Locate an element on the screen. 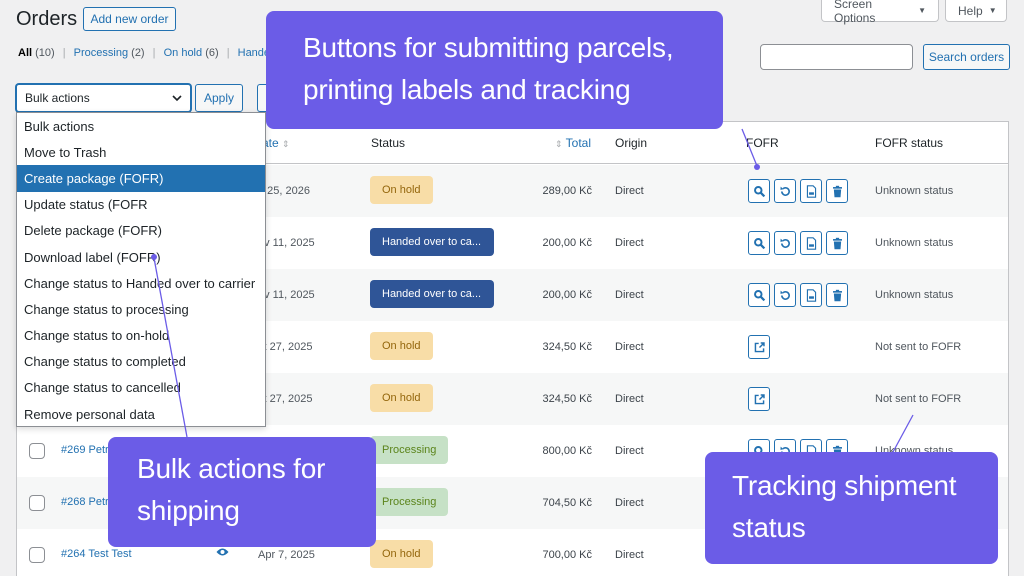  column-fofr: FOFR is located at coordinates (762, 143).